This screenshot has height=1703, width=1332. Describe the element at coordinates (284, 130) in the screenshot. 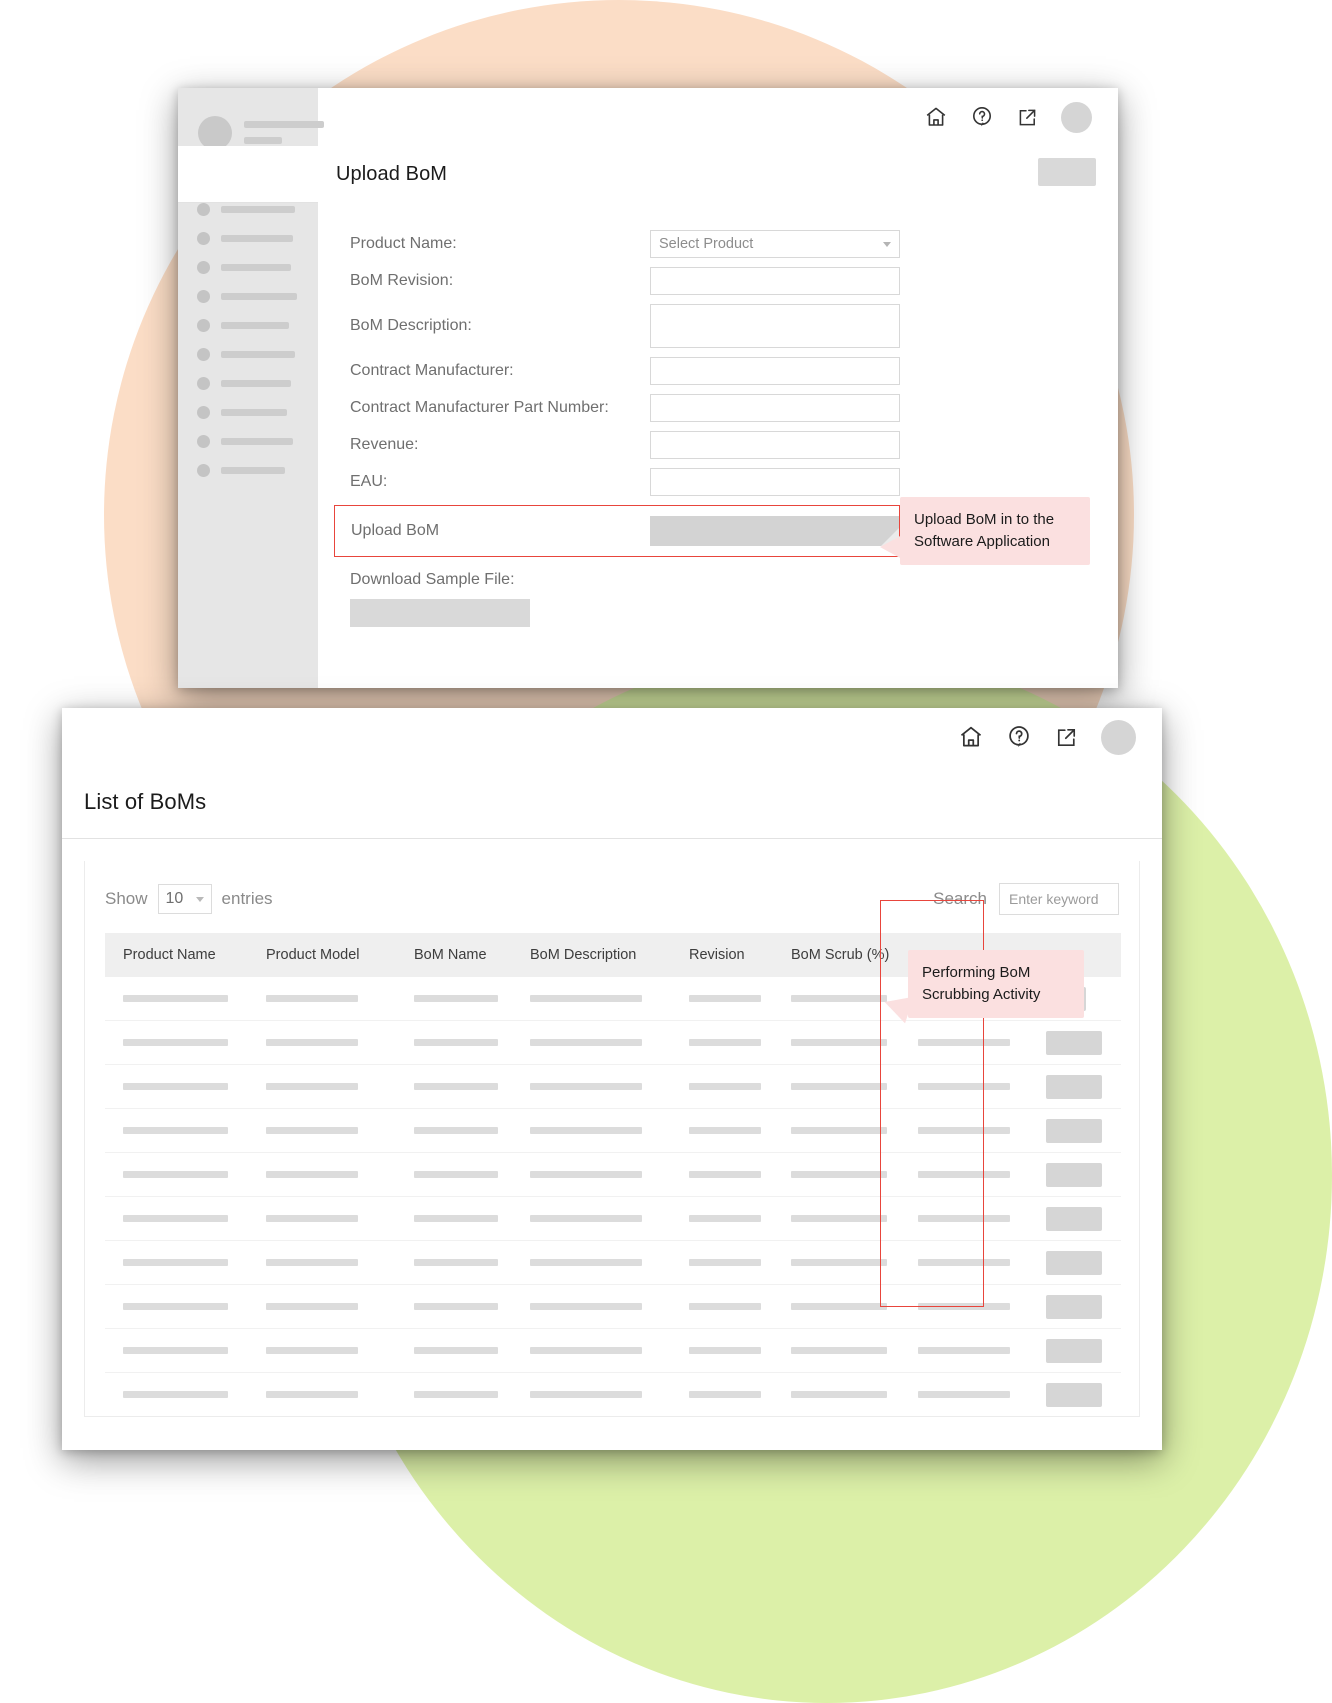

I see `sidebar-profile-lines` at that location.